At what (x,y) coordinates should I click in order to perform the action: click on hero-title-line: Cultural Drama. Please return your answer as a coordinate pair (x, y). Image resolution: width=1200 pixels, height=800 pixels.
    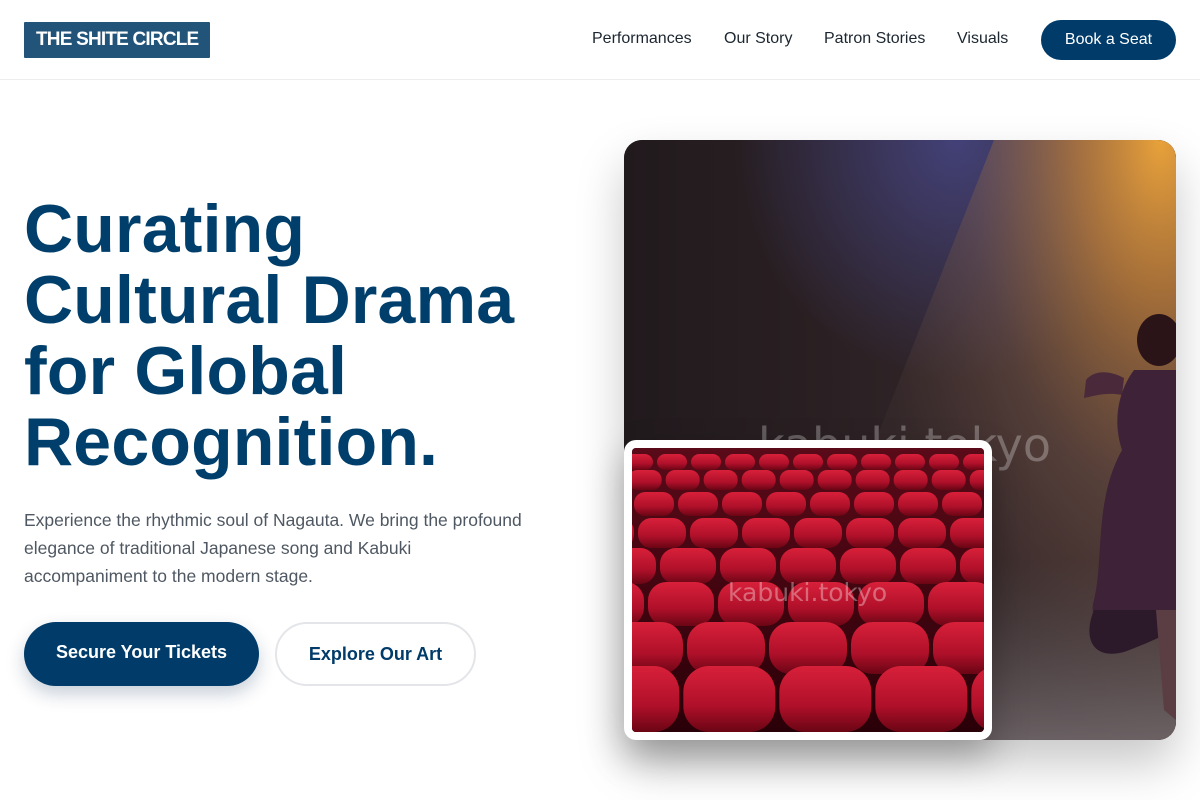
    Looking at the image, I should click on (269, 300).